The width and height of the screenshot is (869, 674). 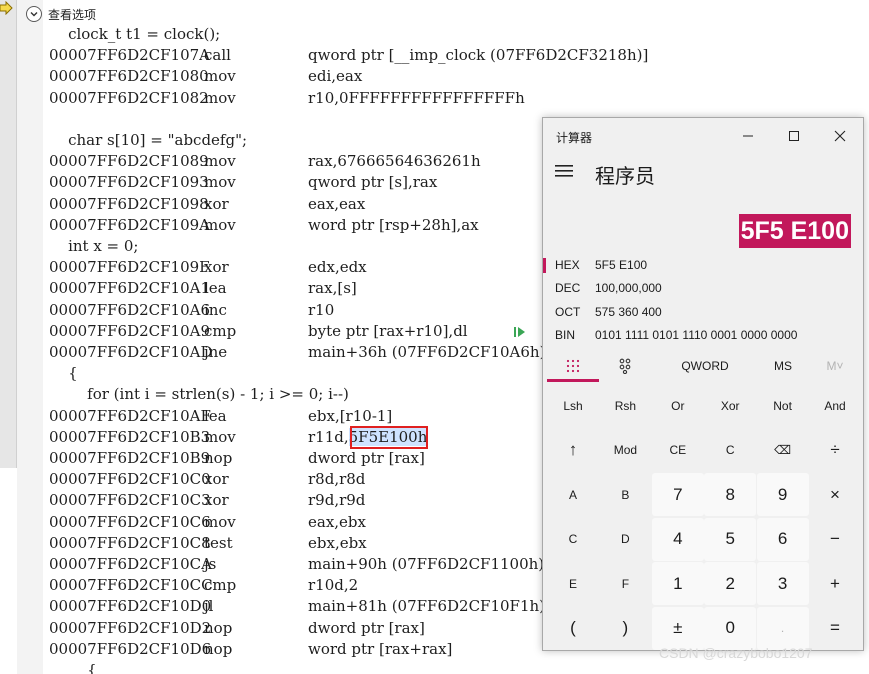 I want to click on mod-button: Mod, so click(x=625, y=450).